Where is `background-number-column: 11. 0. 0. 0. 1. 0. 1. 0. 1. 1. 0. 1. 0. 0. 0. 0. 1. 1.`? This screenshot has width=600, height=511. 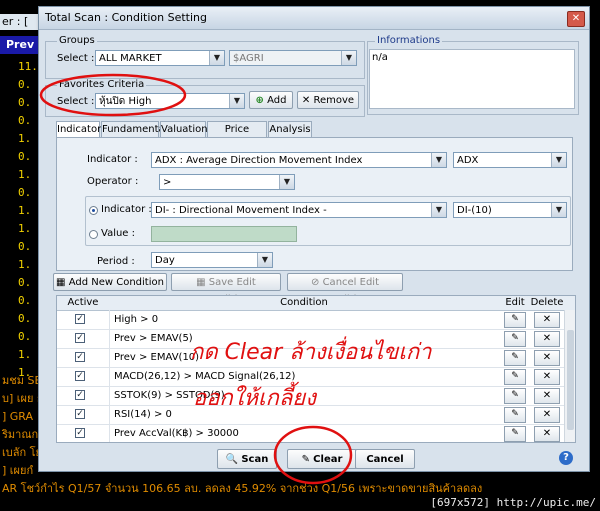 background-number-column: 11. 0. 0. 0. 1. 0. 1. 0. 1. 1. 0. 1. 0. 0. 0. 0. 1. 1. is located at coordinates (20, 220).